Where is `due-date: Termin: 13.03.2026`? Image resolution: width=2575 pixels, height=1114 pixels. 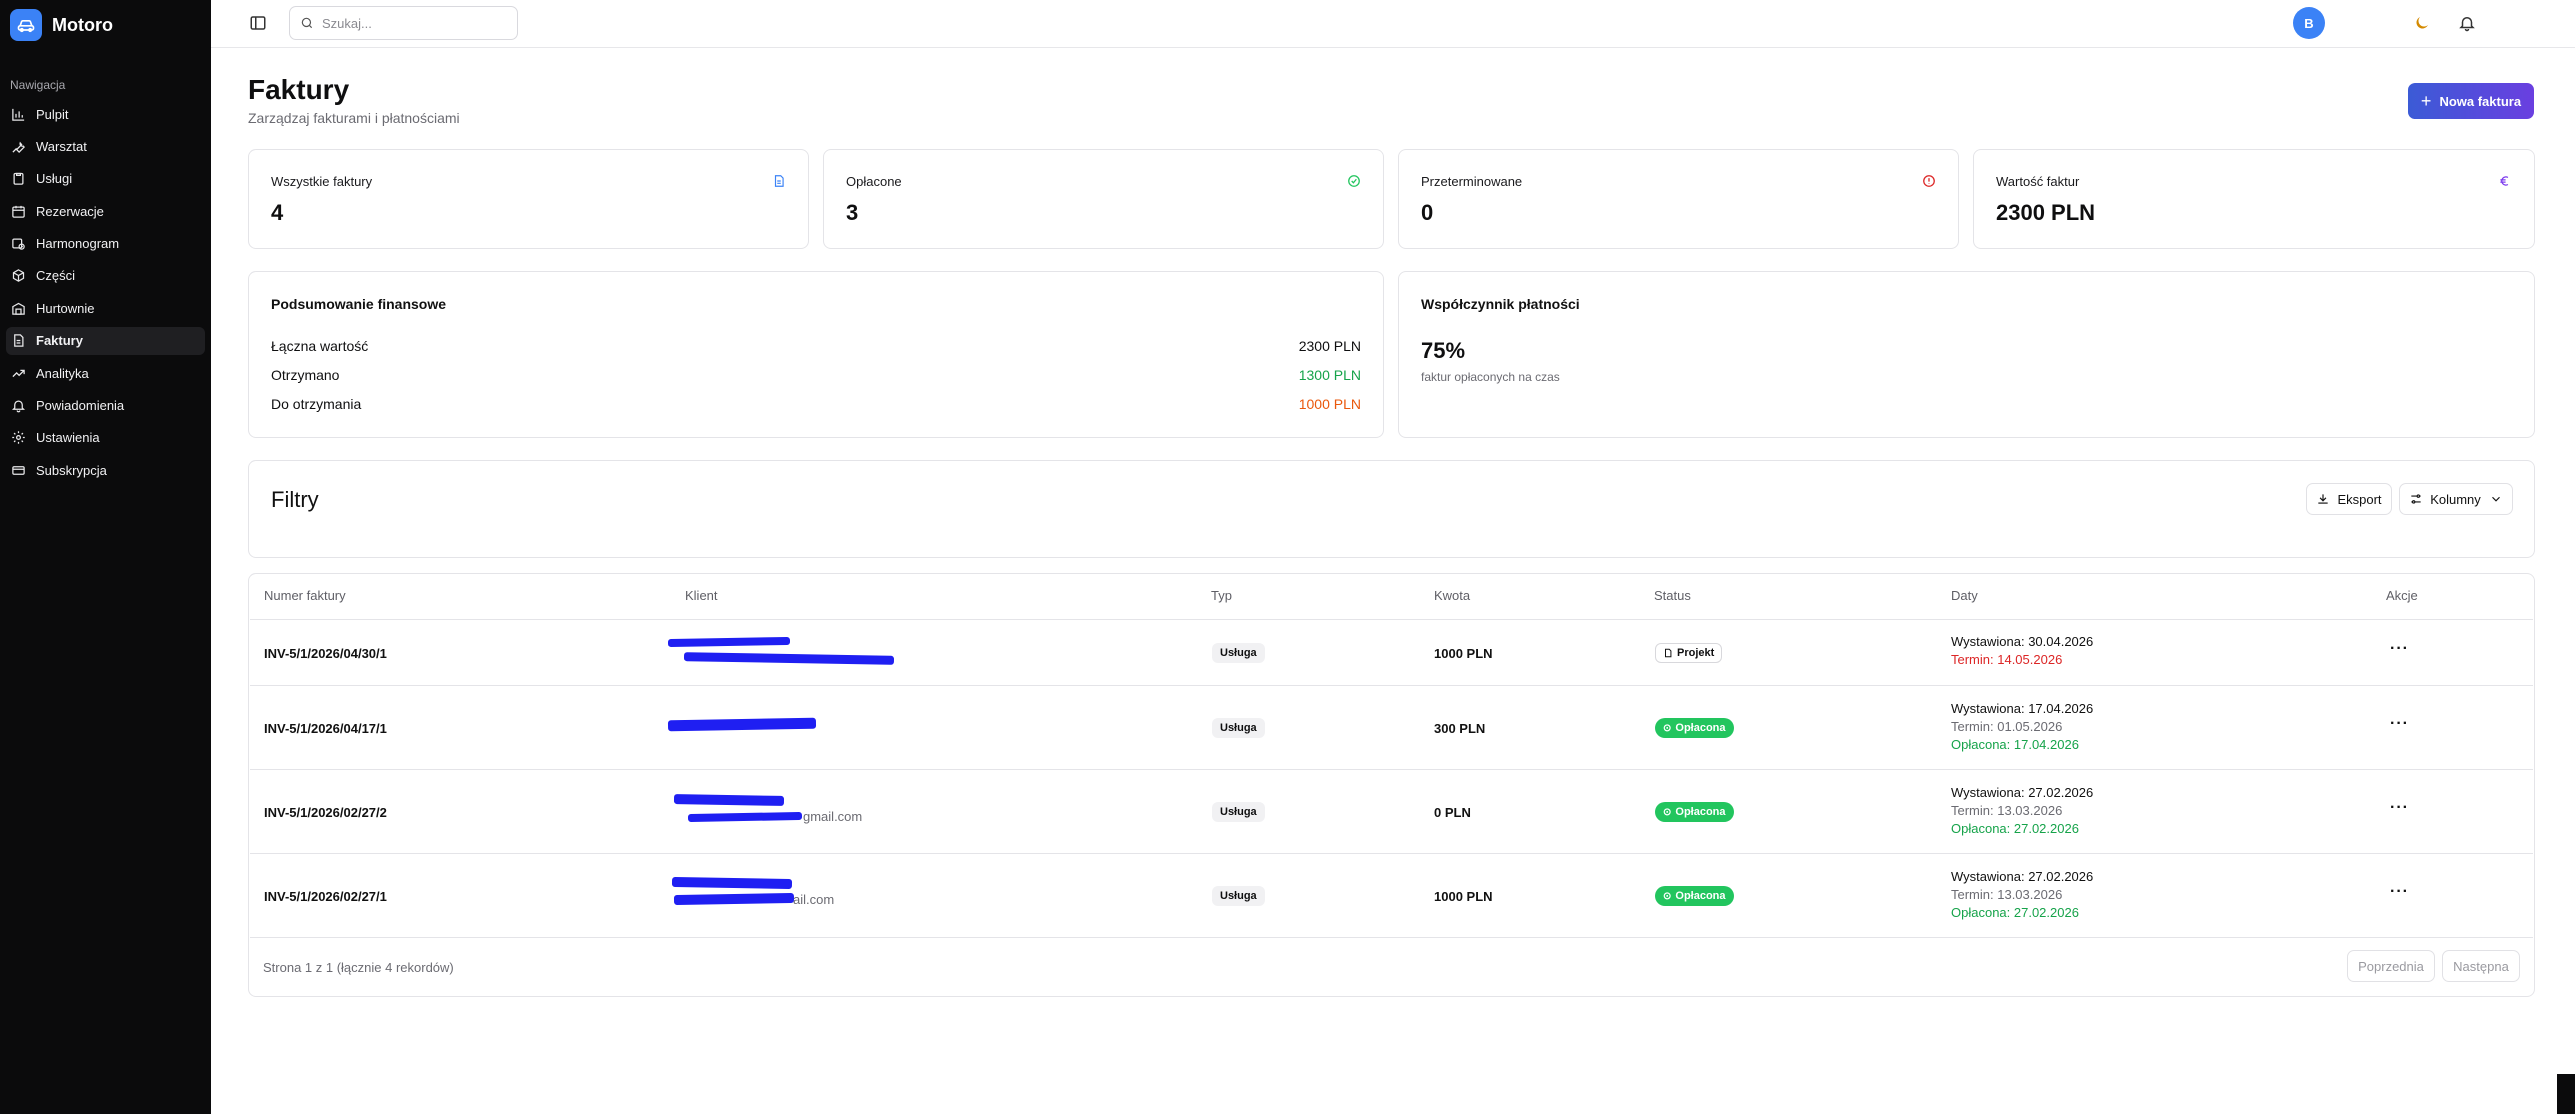
due-date: Termin: 13.03.2026 is located at coordinates (2007, 810).